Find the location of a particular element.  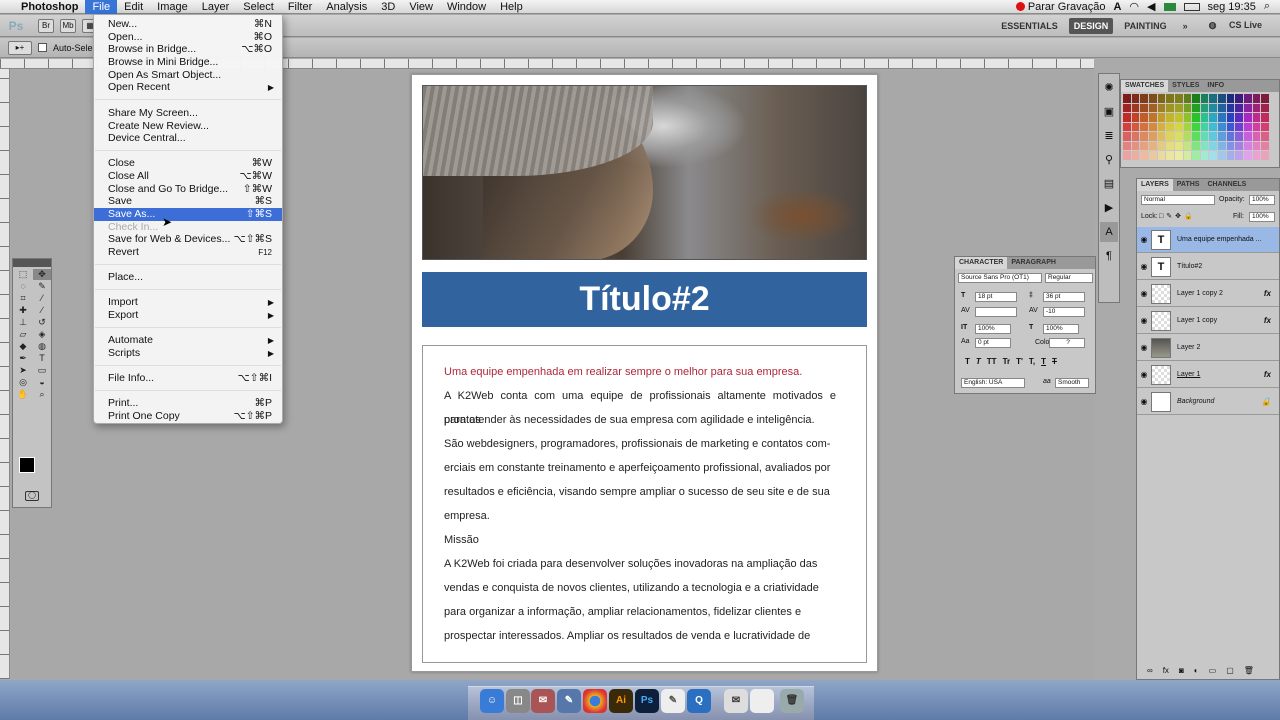

tab-character: CHARACTER is located at coordinates (981, 263).